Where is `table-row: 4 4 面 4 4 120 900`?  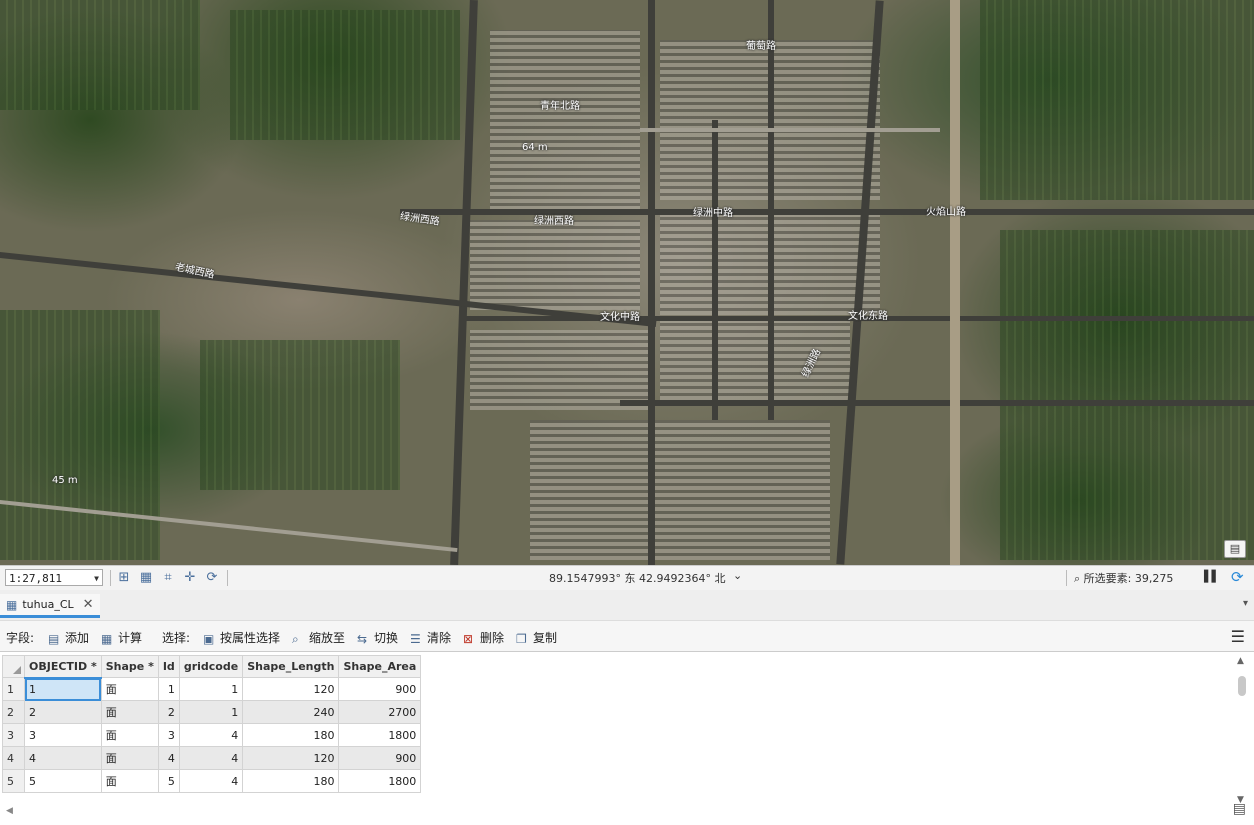
table-row: 4 4 面 4 4 120 900 is located at coordinates (212, 758).